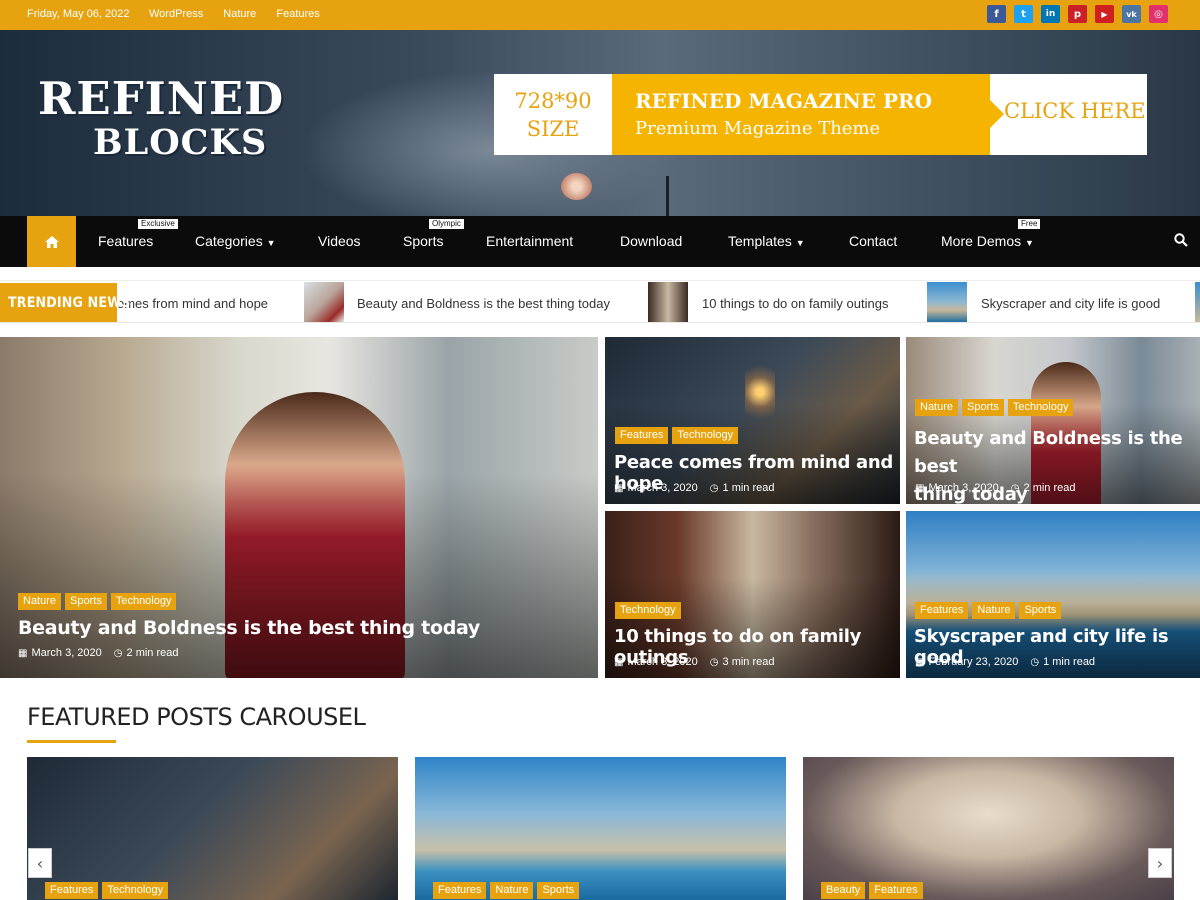 This screenshot has height=900, width=1200. What do you see at coordinates (1158, 14) in the screenshot?
I see `instagram-icon: ◎` at bounding box center [1158, 14].